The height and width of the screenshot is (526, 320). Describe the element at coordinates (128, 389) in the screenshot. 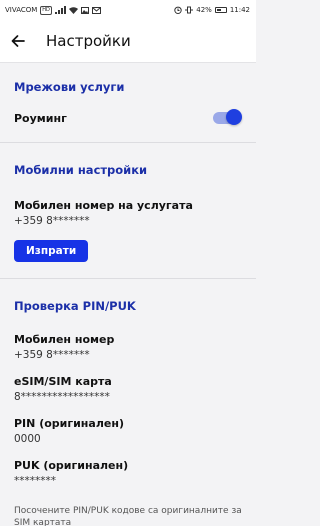

I see `sim-card-field: eSIM/SIM карта 8*****************` at that location.